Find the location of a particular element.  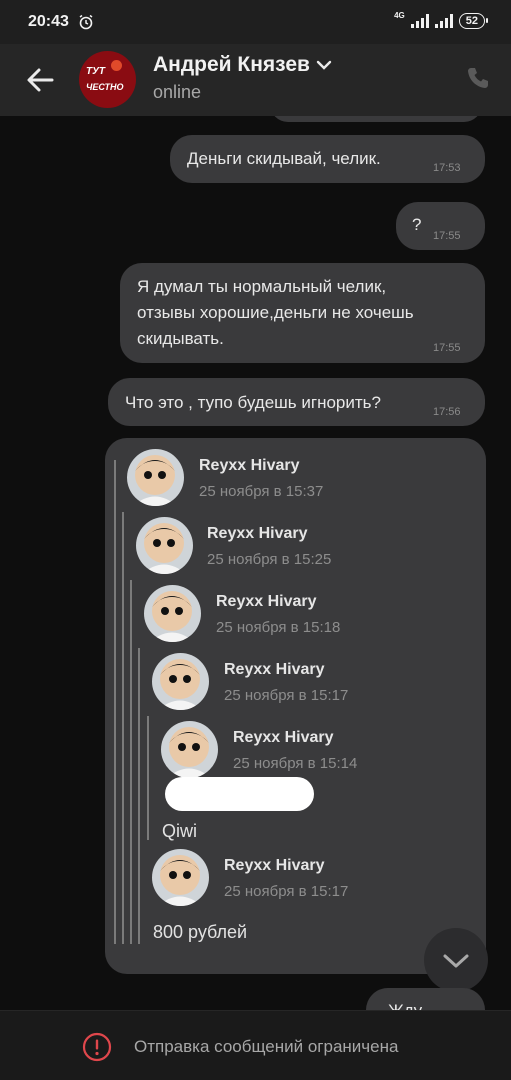

status-bar: 20:43 4G 52 is located at coordinates (255, 22).